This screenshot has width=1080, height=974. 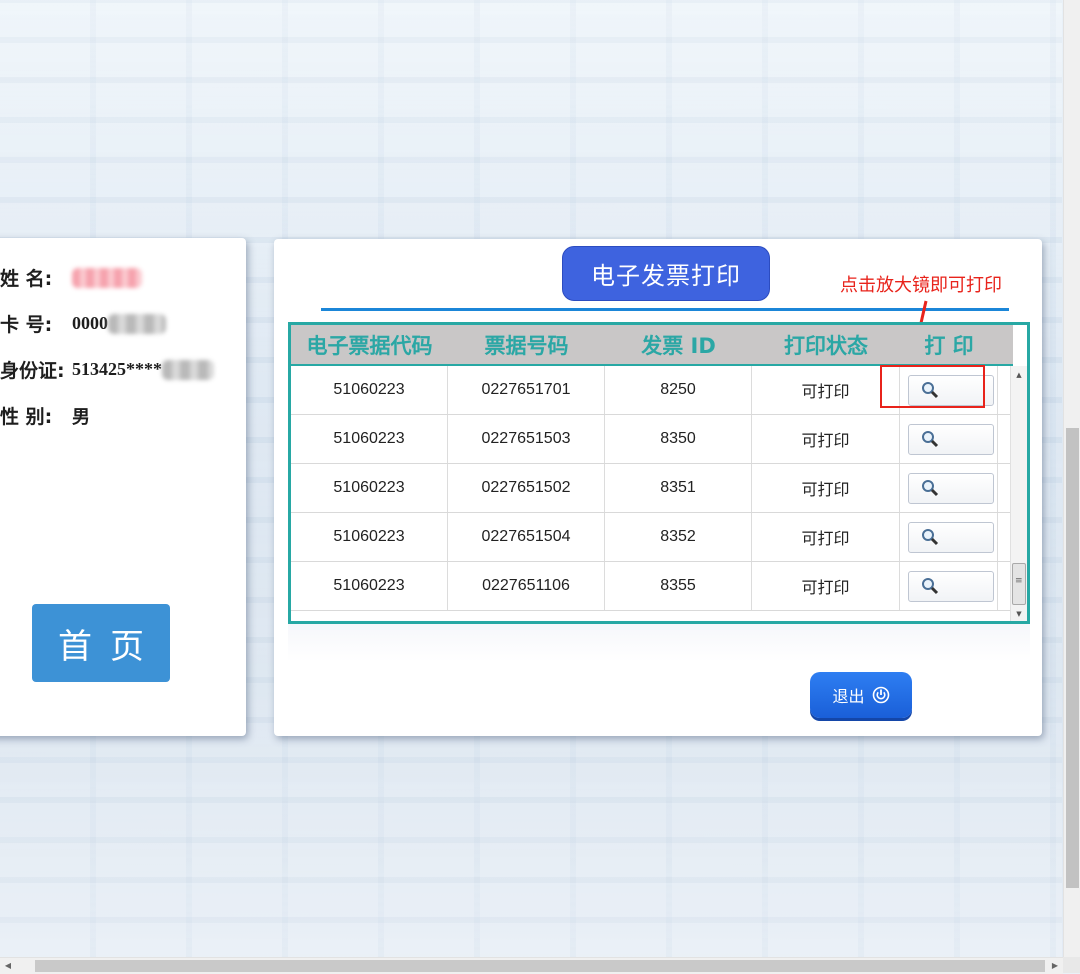 What do you see at coordinates (526, 439) in the screenshot?
I see `cell-number: 0227651503` at bounding box center [526, 439].